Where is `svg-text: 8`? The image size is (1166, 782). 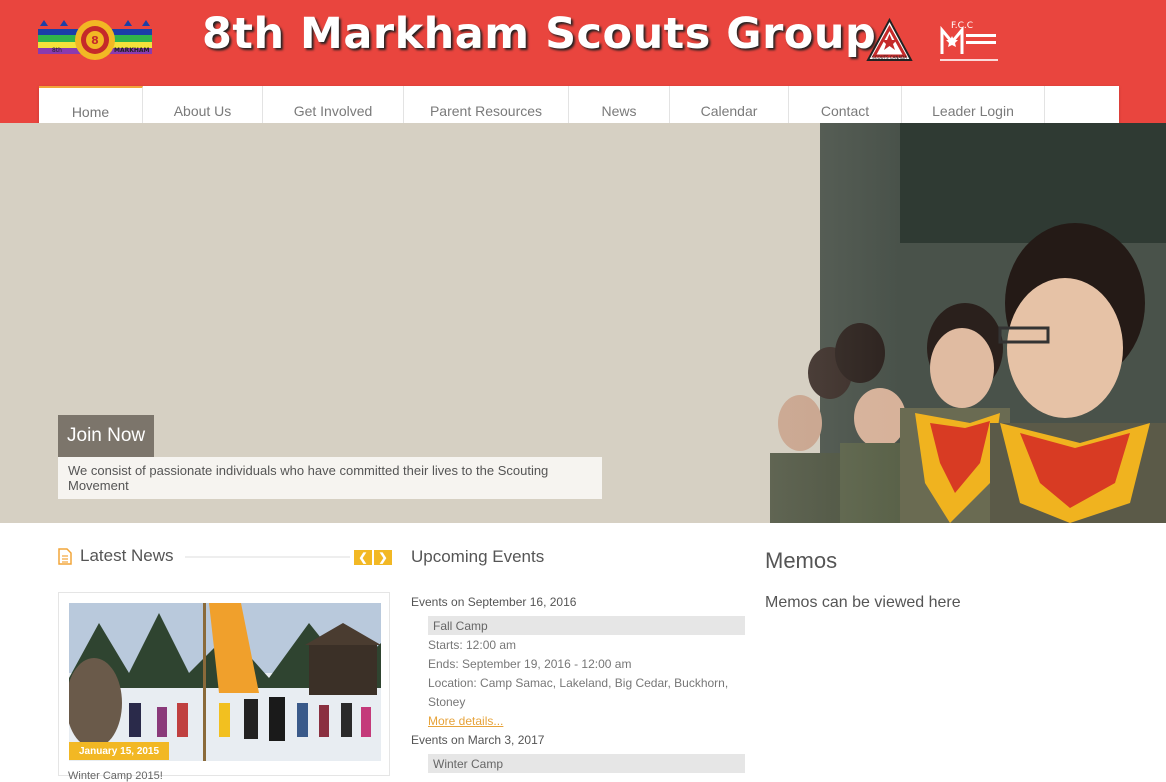
svg-text: 8 is located at coordinates (95, 40).